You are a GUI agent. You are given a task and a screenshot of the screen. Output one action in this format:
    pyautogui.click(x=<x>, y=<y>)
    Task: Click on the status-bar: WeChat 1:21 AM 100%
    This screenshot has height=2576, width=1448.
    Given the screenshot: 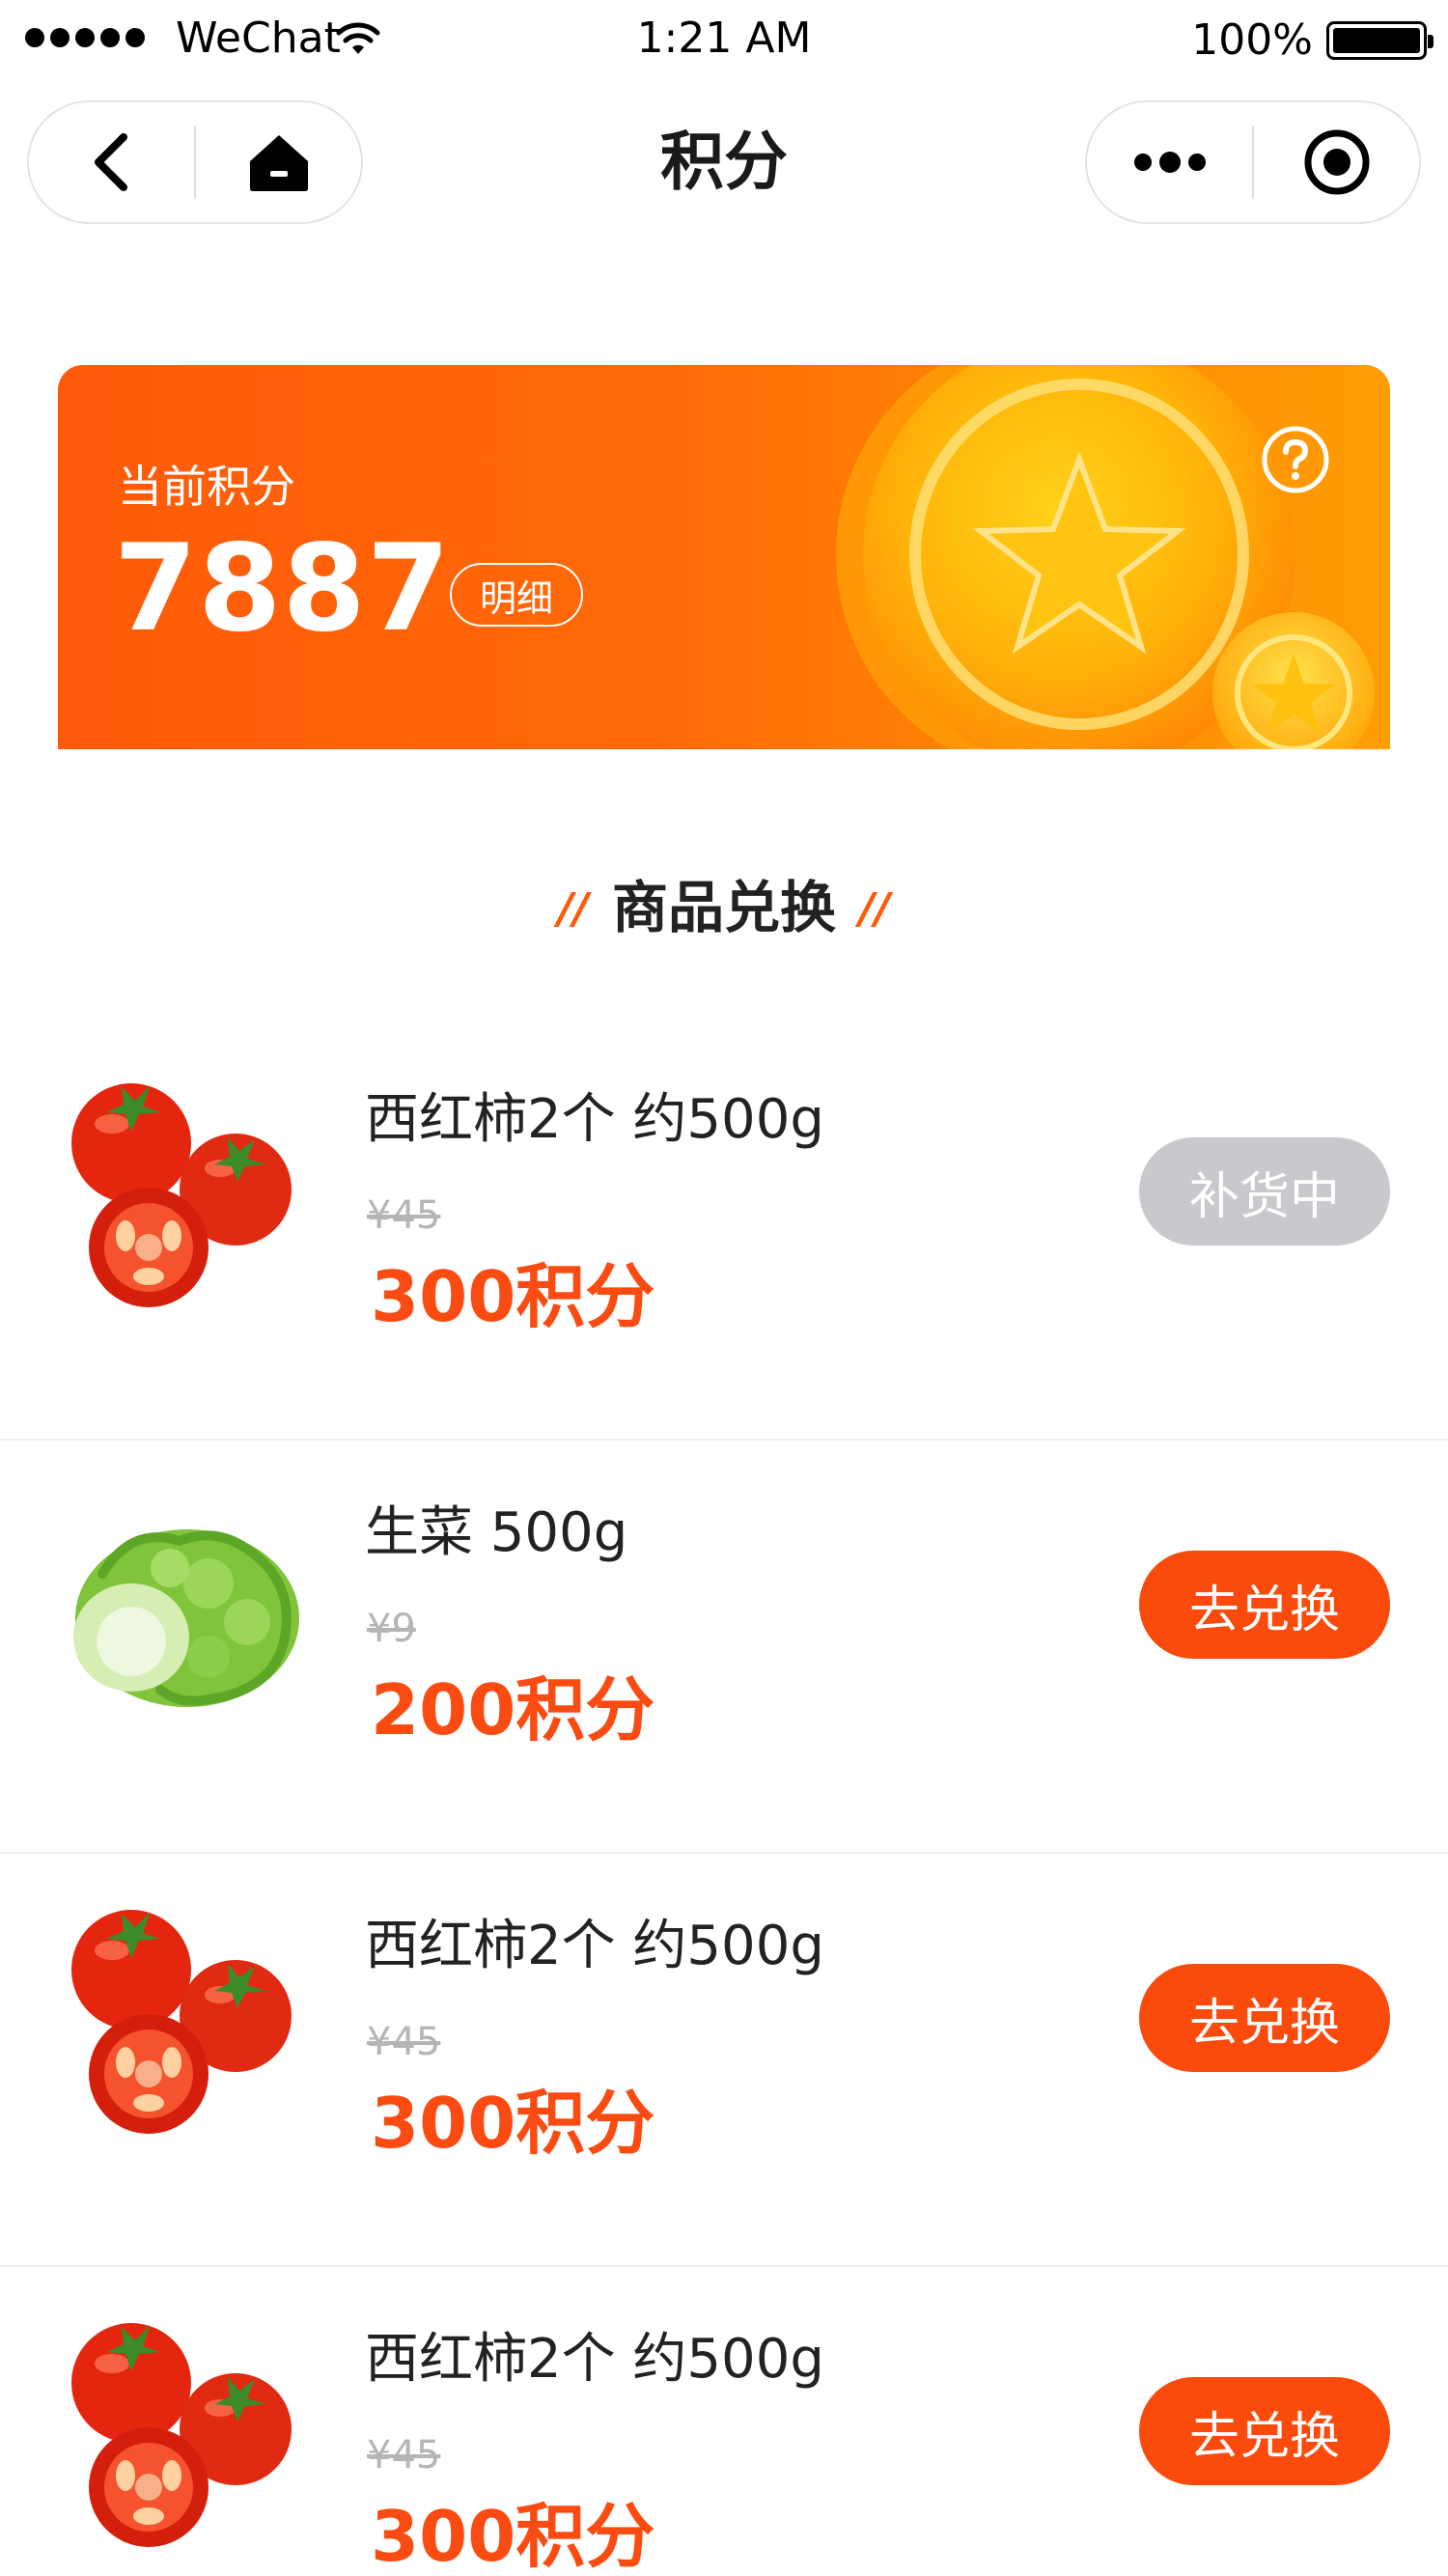 What is the action you would take?
    pyautogui.click(x=724, y=41)
    